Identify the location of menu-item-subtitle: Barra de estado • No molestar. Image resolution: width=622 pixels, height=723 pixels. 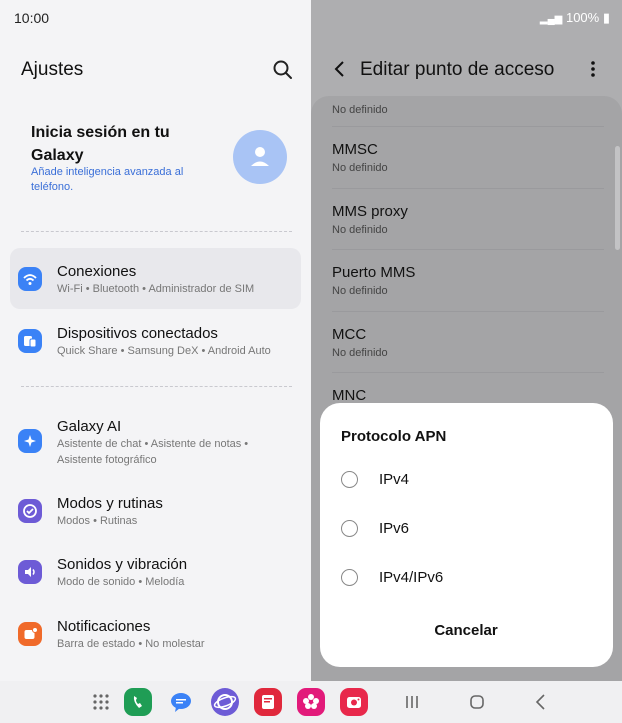
(131, 644).